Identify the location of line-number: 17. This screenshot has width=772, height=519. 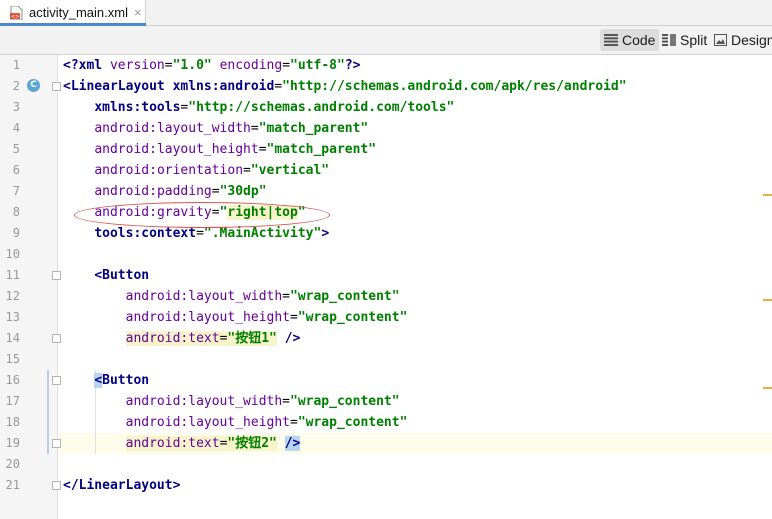
(12, 401).